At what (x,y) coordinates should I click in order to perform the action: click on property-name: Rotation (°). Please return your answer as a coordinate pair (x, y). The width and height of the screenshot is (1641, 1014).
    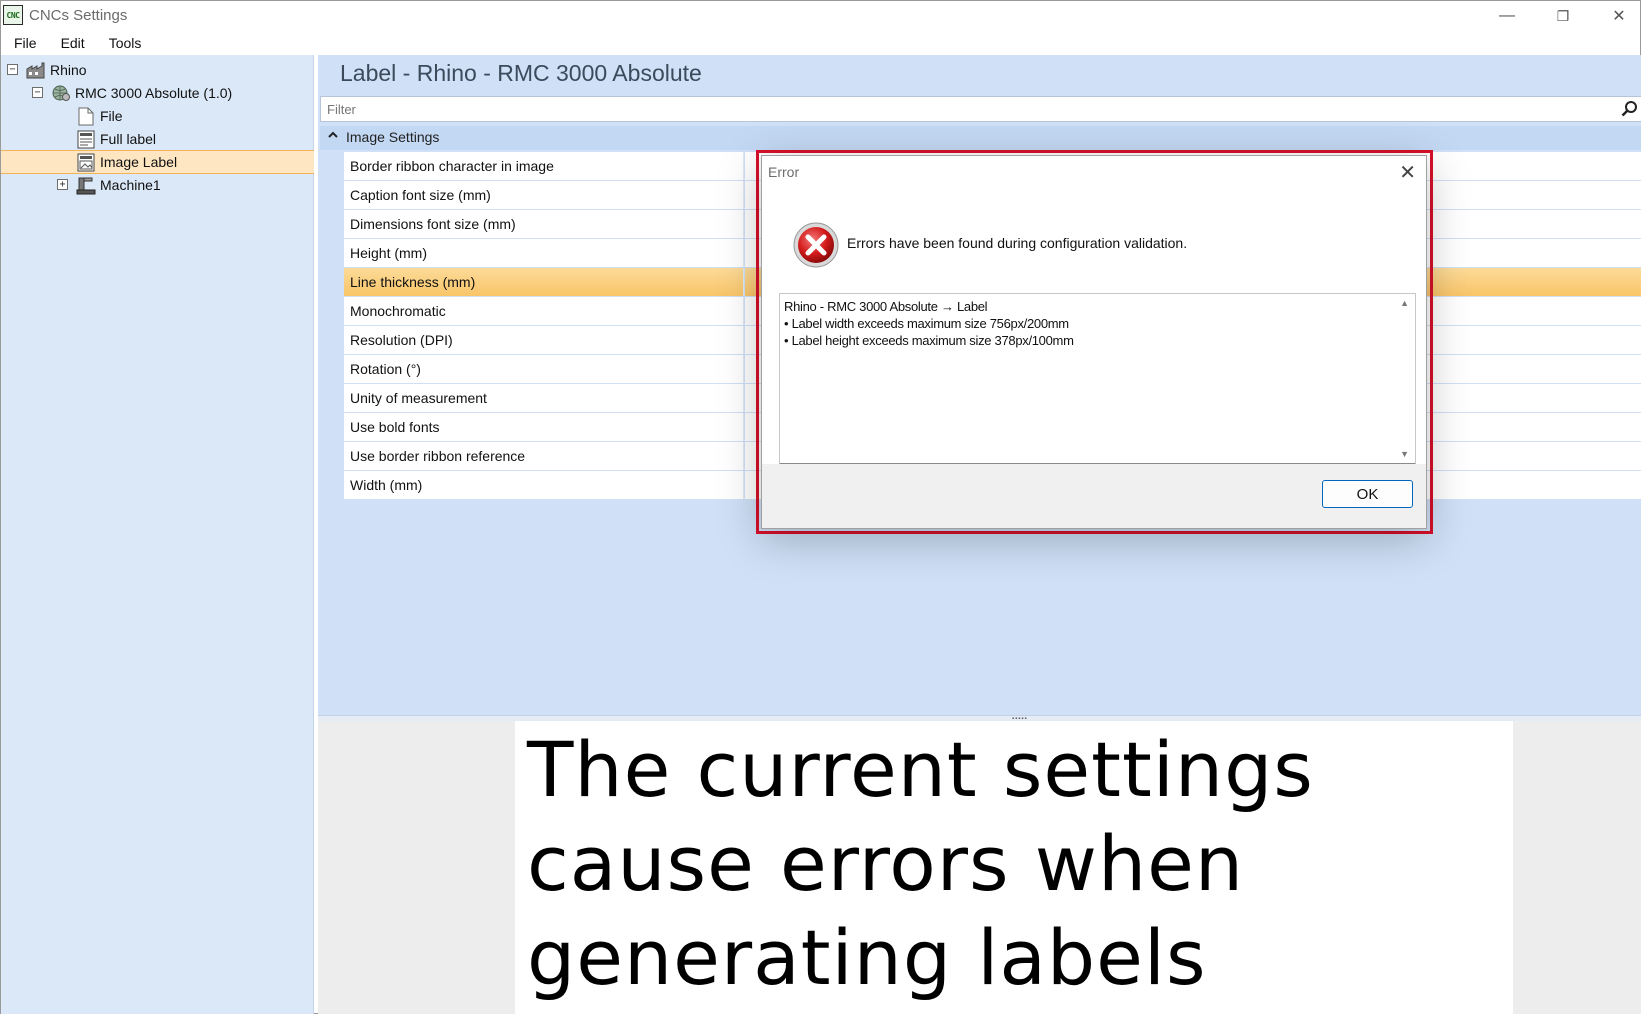
    Looking at the image, I should click on (544, 369).